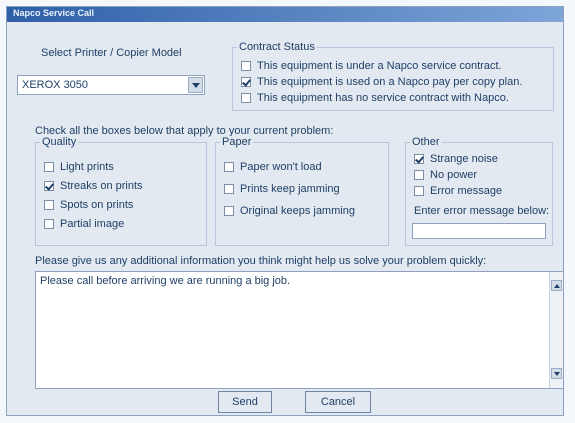 The height and width of the screenshot is (423, 575). I want to click on checkbox-label: Spots on prints, so click(97, 205).